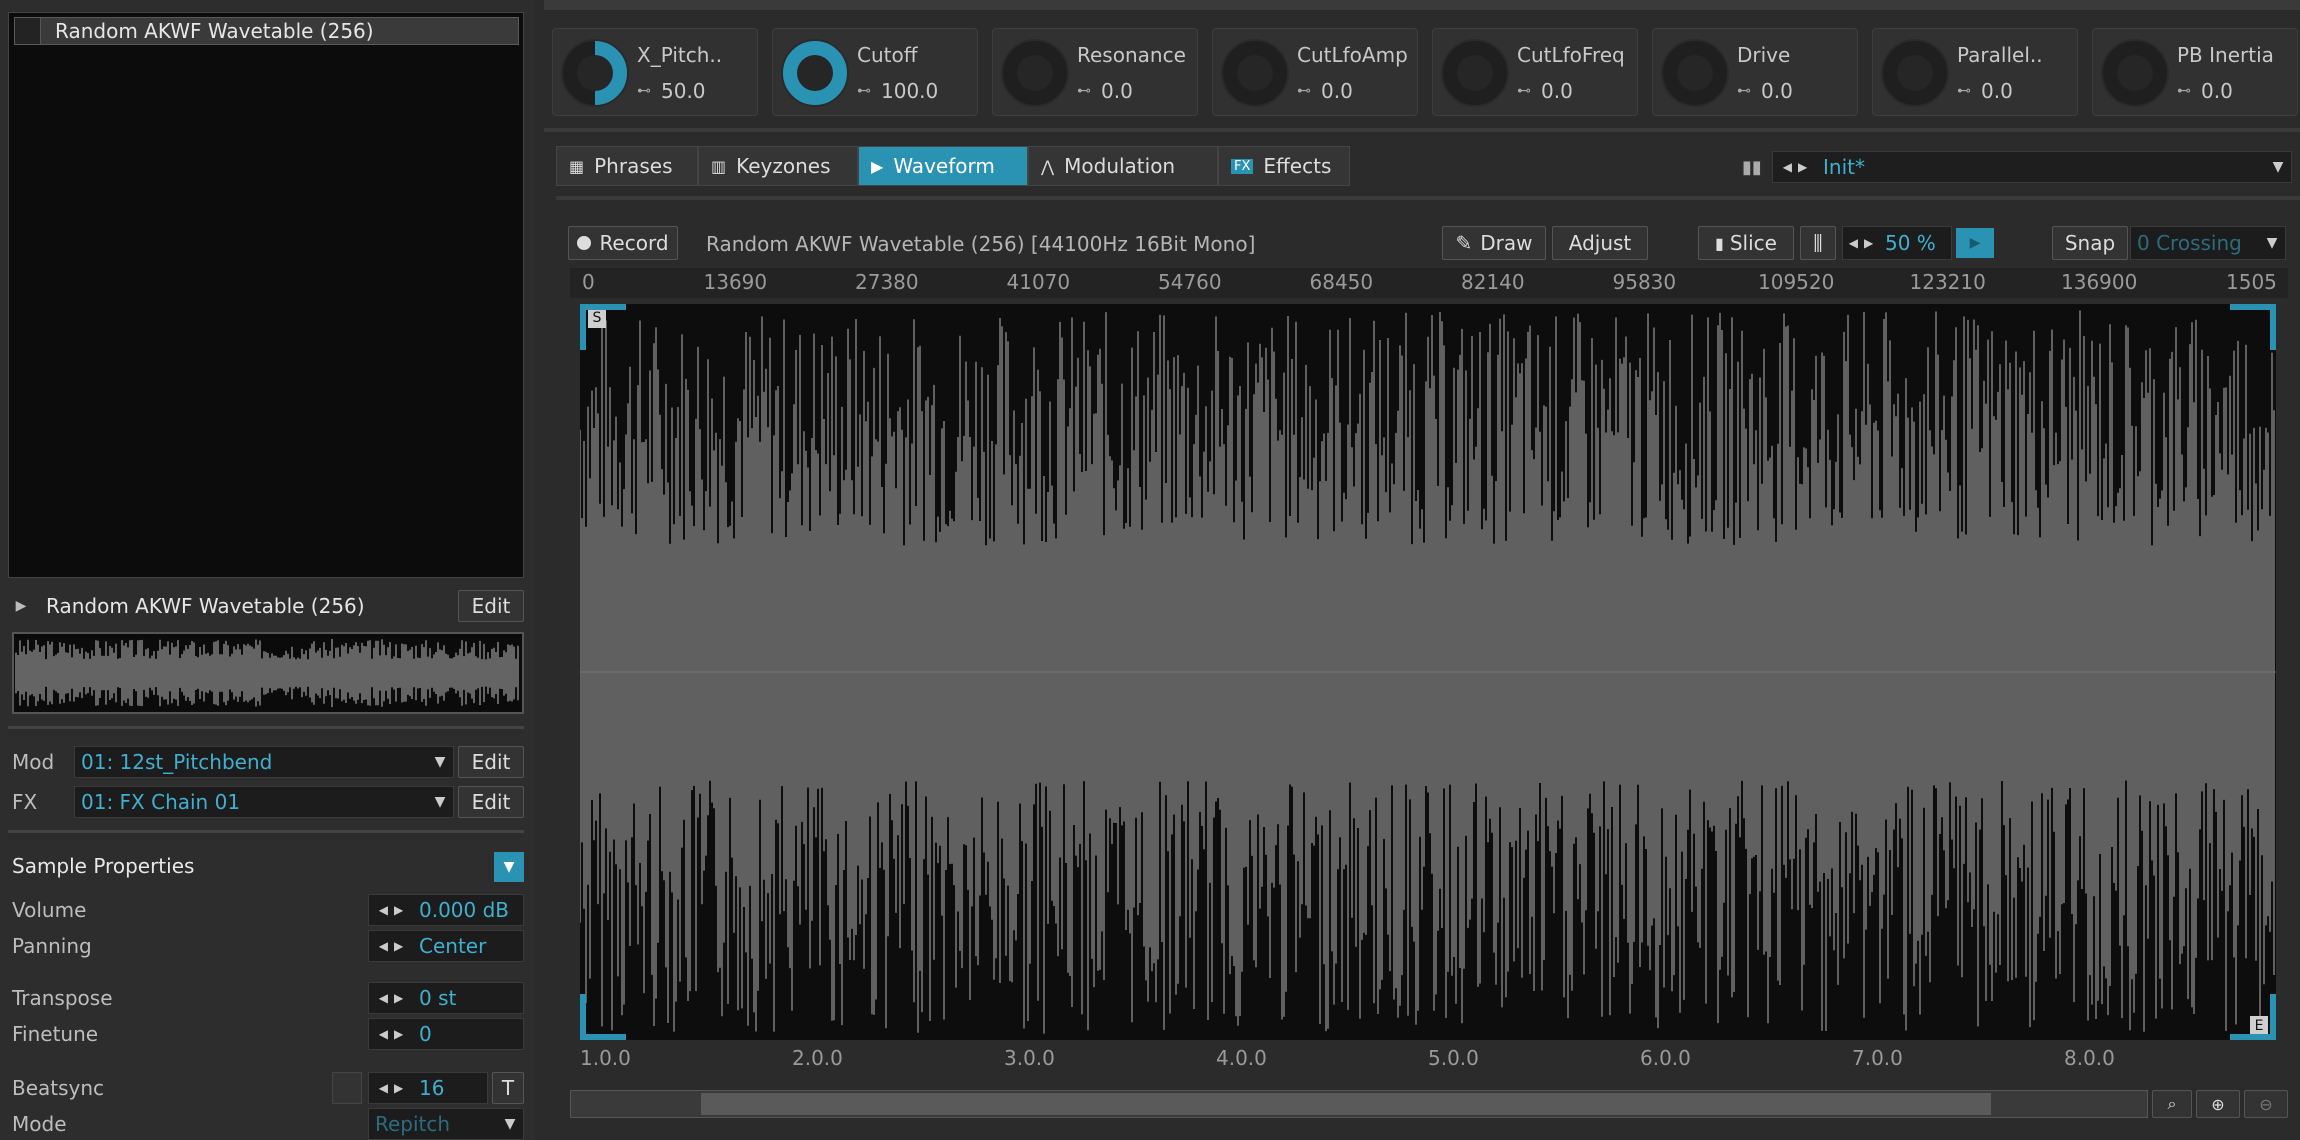  I want to click on top-strip, so click(1422, 5).